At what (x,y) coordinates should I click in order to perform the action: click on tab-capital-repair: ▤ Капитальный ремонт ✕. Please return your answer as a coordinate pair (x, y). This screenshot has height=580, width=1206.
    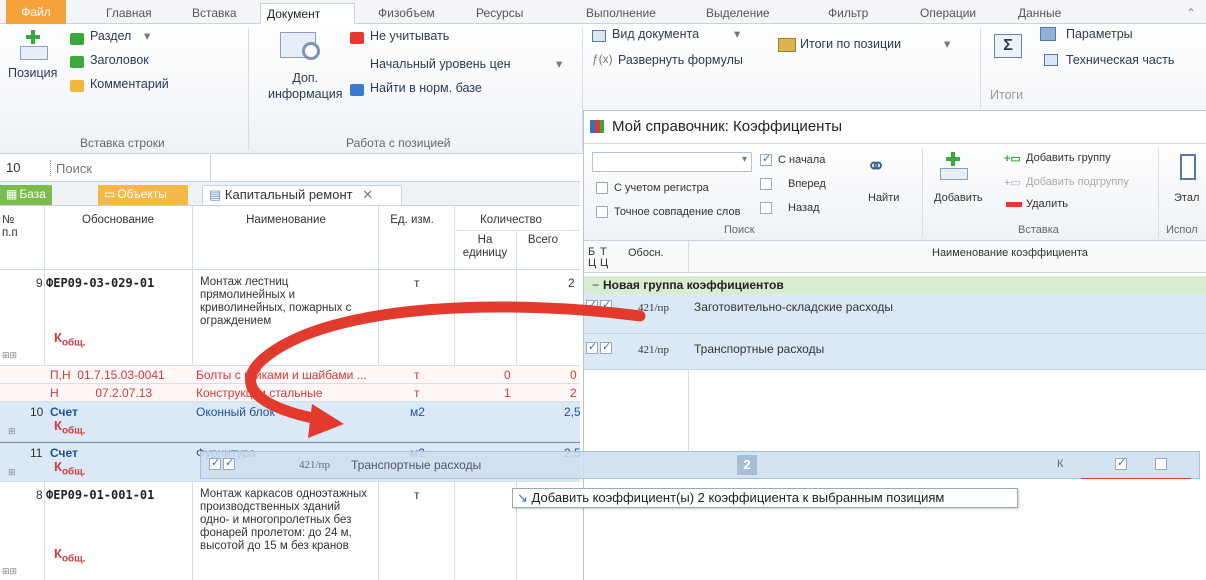
    Looking at the image, I should click on (302, 195).